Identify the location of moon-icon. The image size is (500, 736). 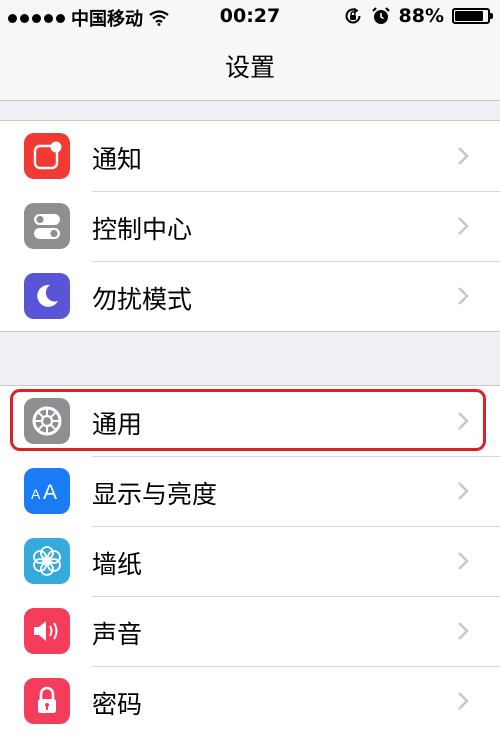
(47, 296).